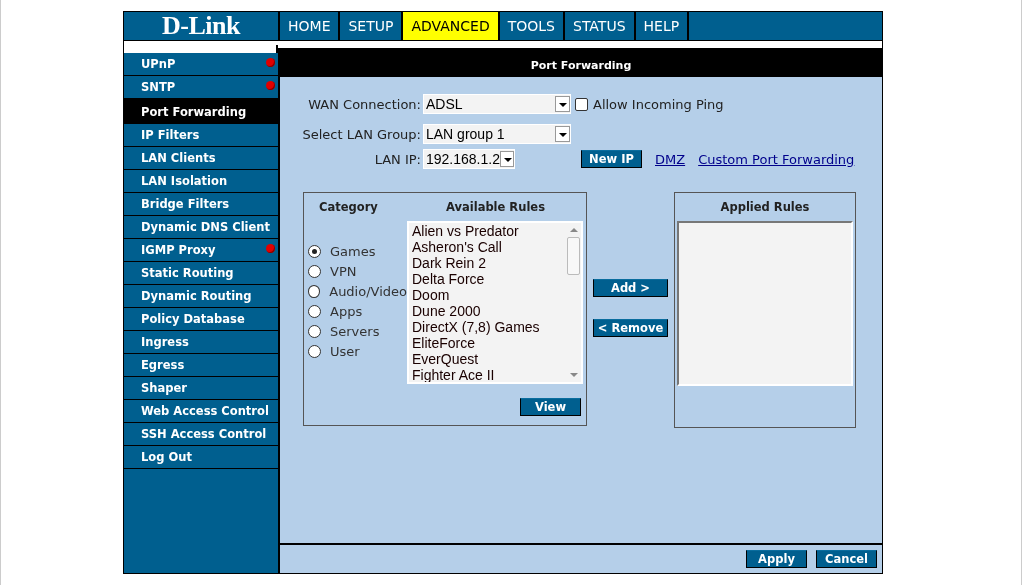 This screenshot has height=585, width=1022. Describe the element at coordinates (201, 342) in the screenshot. I see `sidebar-item: Ingress` at that location.